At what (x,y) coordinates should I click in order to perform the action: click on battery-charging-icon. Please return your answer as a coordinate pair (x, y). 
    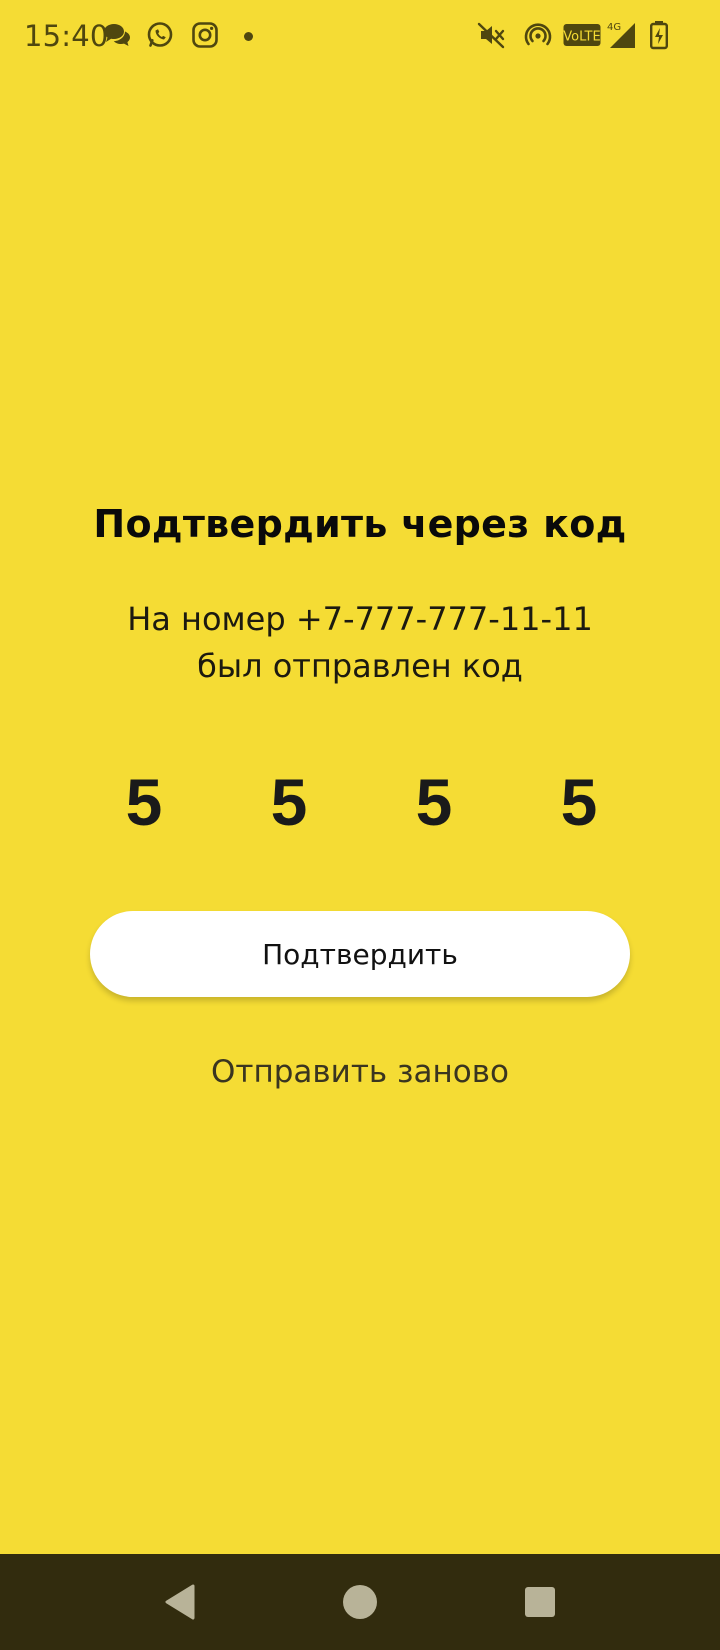
    Looking at the image, I should click on (659, 35).